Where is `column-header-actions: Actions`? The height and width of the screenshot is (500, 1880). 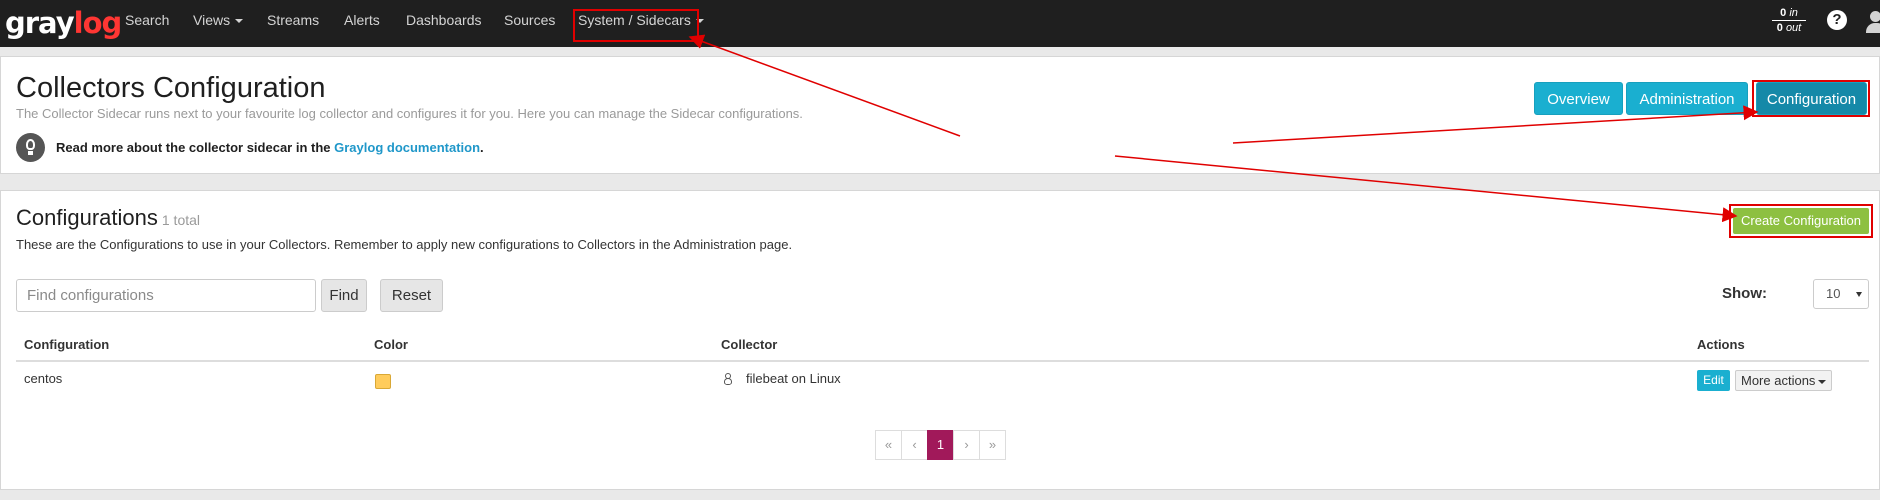 column-header-actions: Actions is located at coordinates (1721, 344).